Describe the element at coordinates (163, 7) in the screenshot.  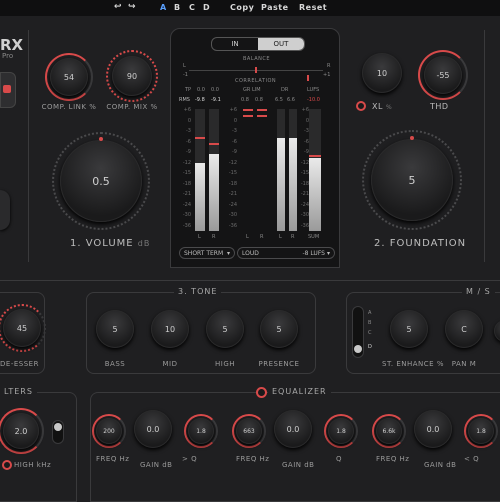
I see `preset-a-button: A` at that location.